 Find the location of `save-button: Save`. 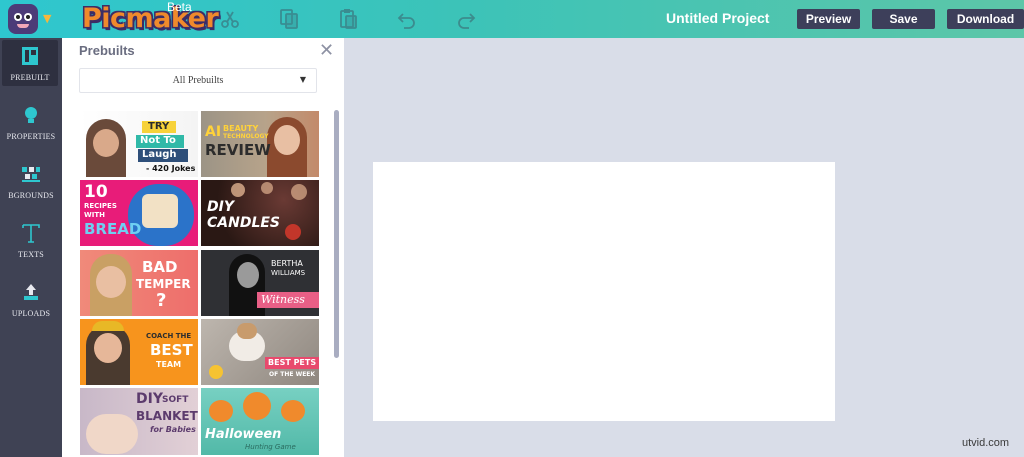

save-button: Save is located at coordinates (903, 19).